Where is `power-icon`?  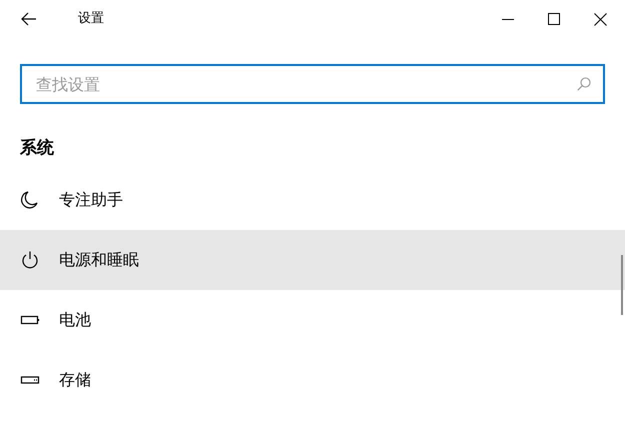
power-icon is located at coordinates (30, 260).